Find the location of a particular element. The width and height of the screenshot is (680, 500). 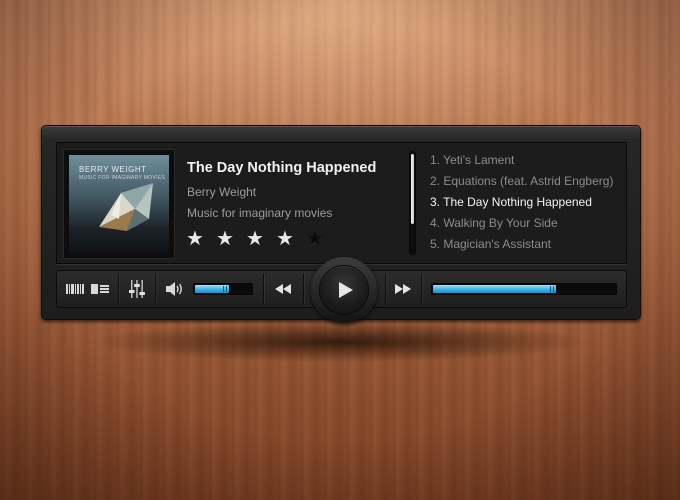

play-button is located at coordinates (344, 290).